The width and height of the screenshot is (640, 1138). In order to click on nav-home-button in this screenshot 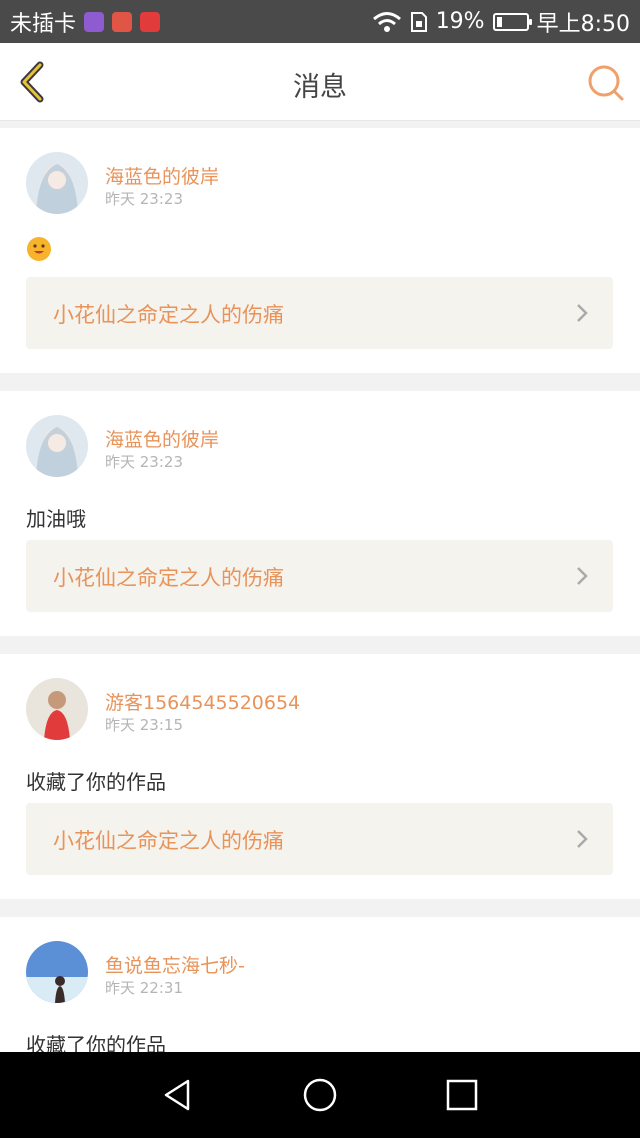, I will do `click(320, 1095)`.